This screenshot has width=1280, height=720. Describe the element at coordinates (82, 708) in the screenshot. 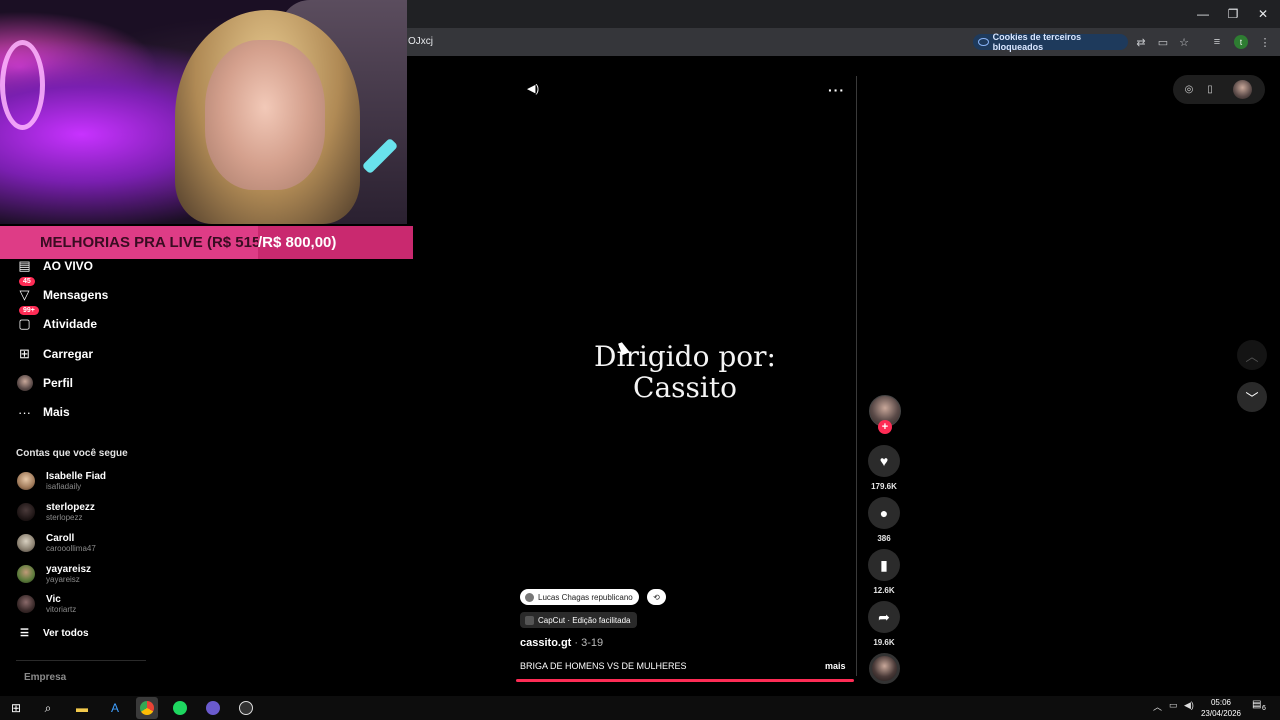

I see `file-explorer-icon: ▬` at that location.